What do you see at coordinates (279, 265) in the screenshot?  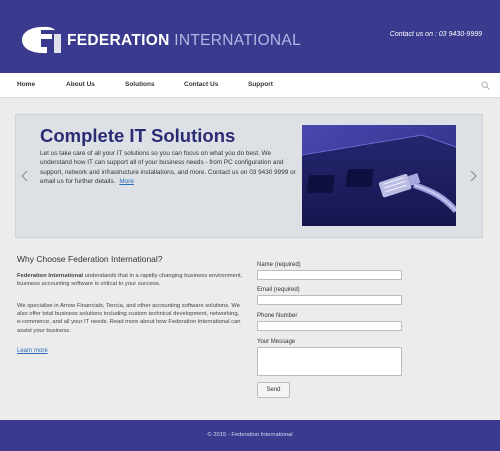 I see `name-label: Name (required)` at bounding box center [279, 265].